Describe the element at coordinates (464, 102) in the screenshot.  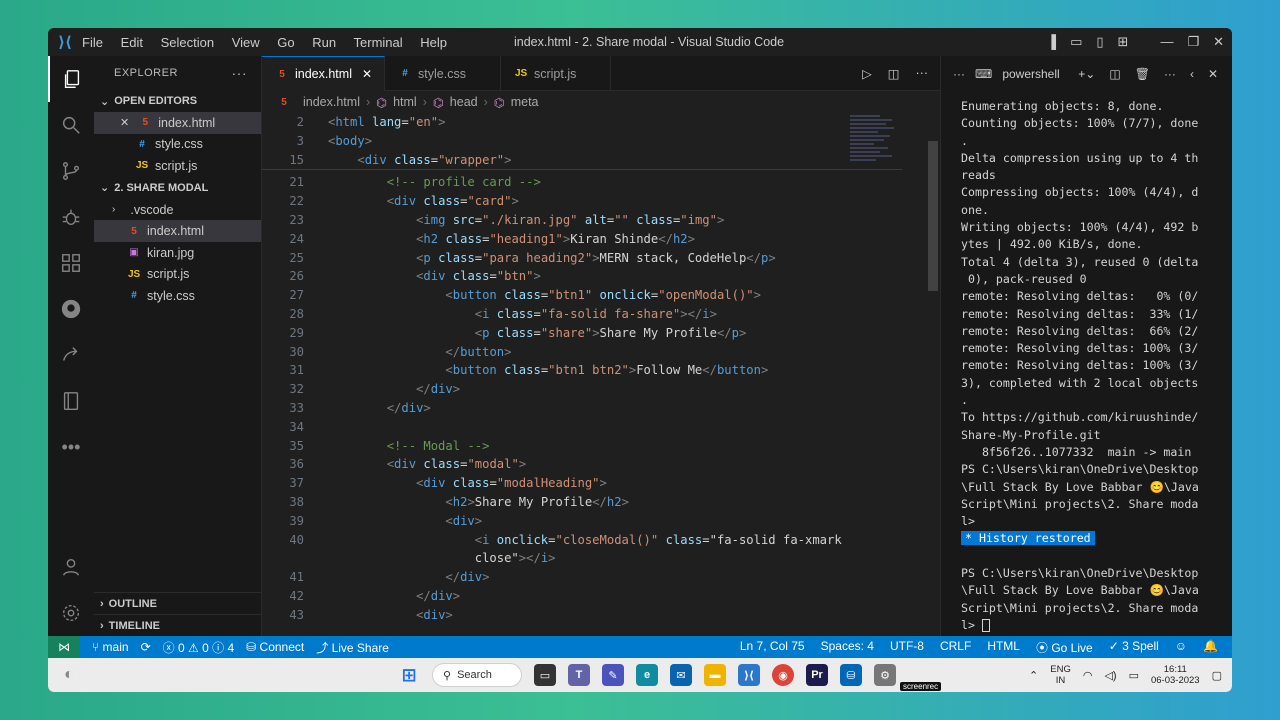
I see `breadcrumb-item: head` at that location.